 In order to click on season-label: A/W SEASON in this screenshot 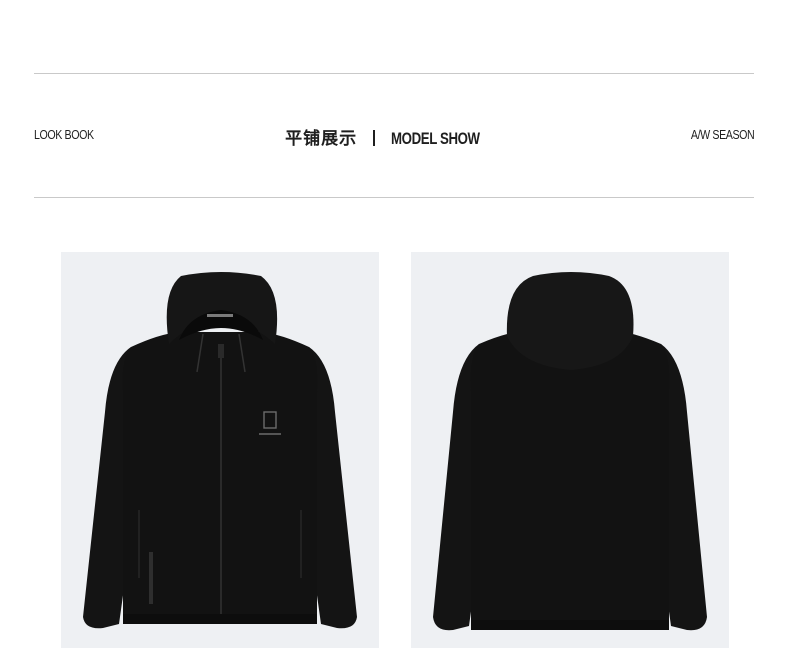, I will do `click(722, 134)`.